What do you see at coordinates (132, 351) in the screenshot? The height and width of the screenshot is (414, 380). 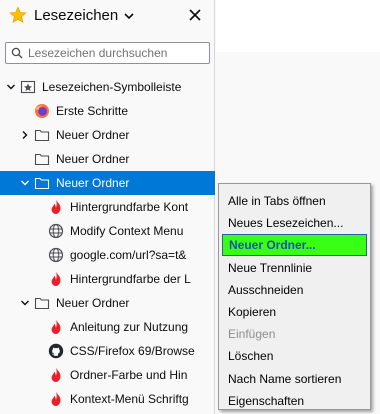 I see `bookmark-label: CSS/Firefox 69/Browse` at bounding box center [132, 351].